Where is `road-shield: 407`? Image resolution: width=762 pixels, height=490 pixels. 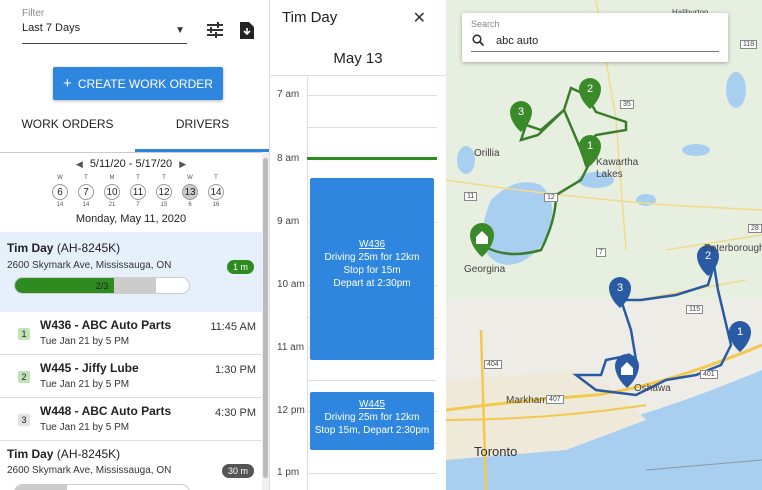
road-shield: 407 is located at coordinates (555, 399).